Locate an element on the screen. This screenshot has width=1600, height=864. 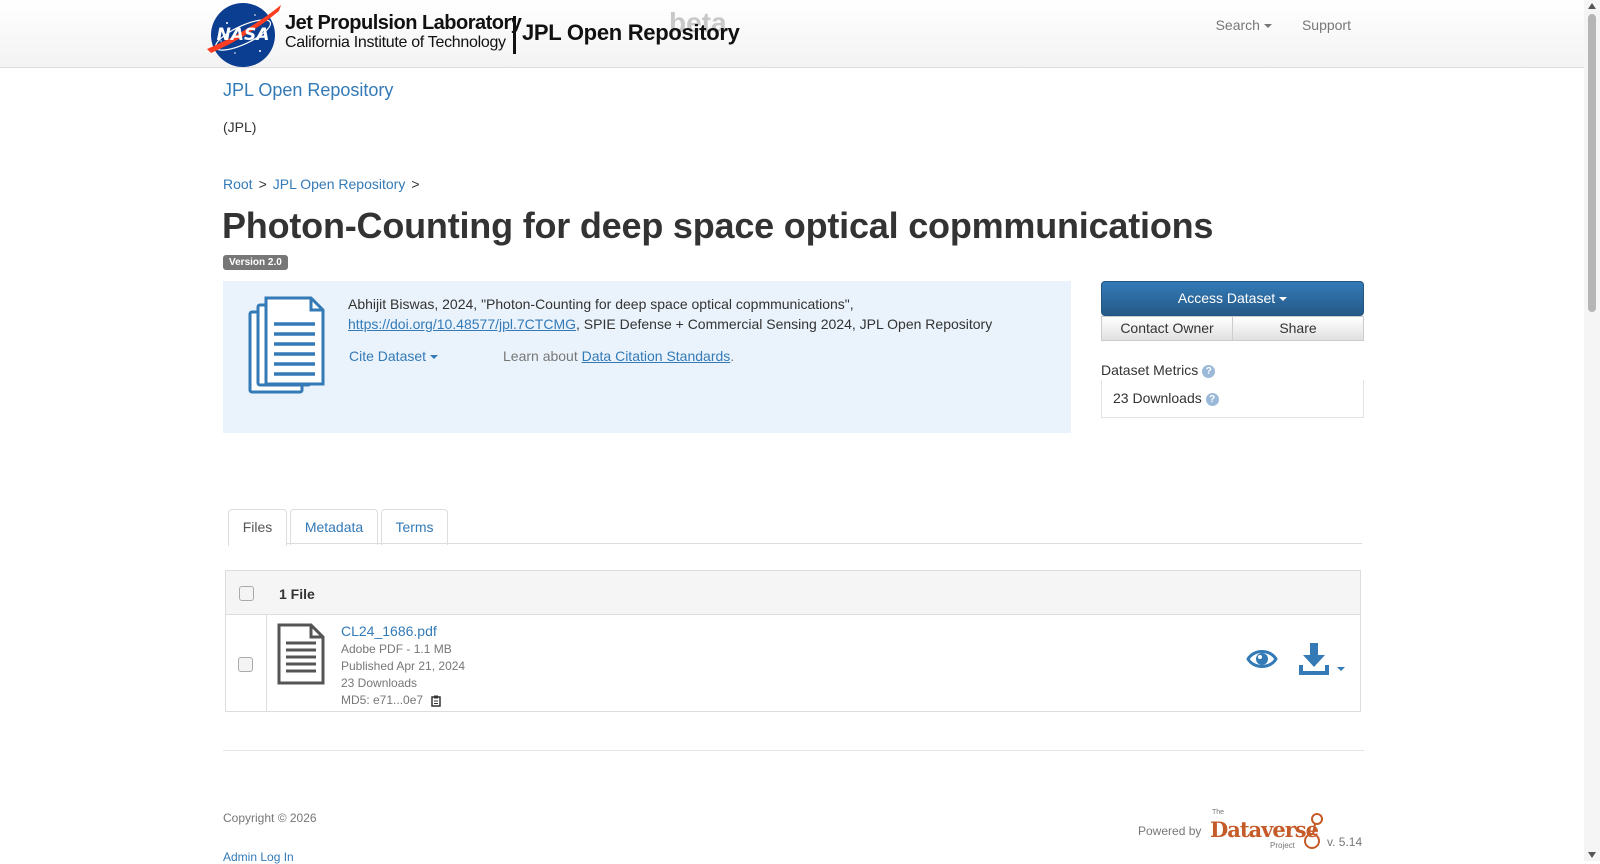
tab-files: Files is located at coordinates (257, 527).